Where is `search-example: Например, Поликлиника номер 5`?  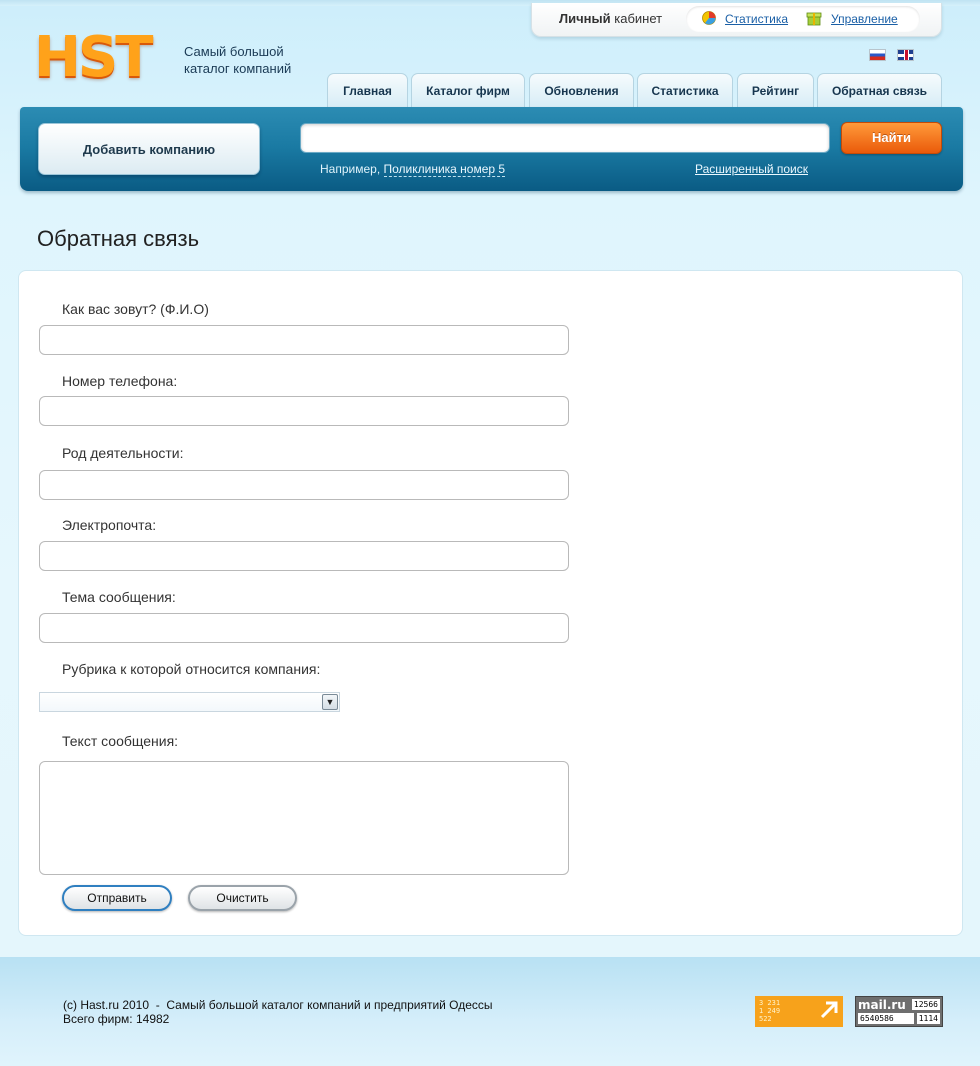 search-example: Например, Поликлиника номер 5 is located at coordinates (413, 169).